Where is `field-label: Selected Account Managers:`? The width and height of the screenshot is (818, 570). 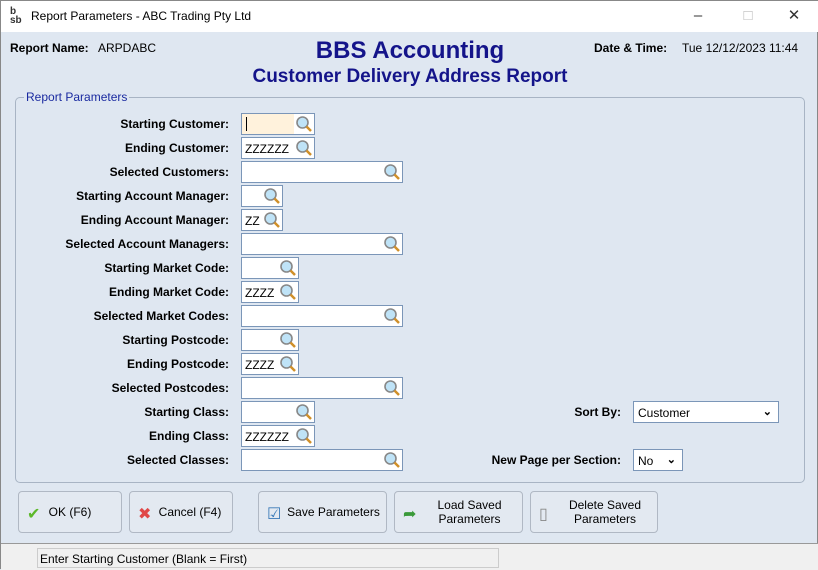
field-label: Selected Account Managers: is located at coordinates (147, 244).